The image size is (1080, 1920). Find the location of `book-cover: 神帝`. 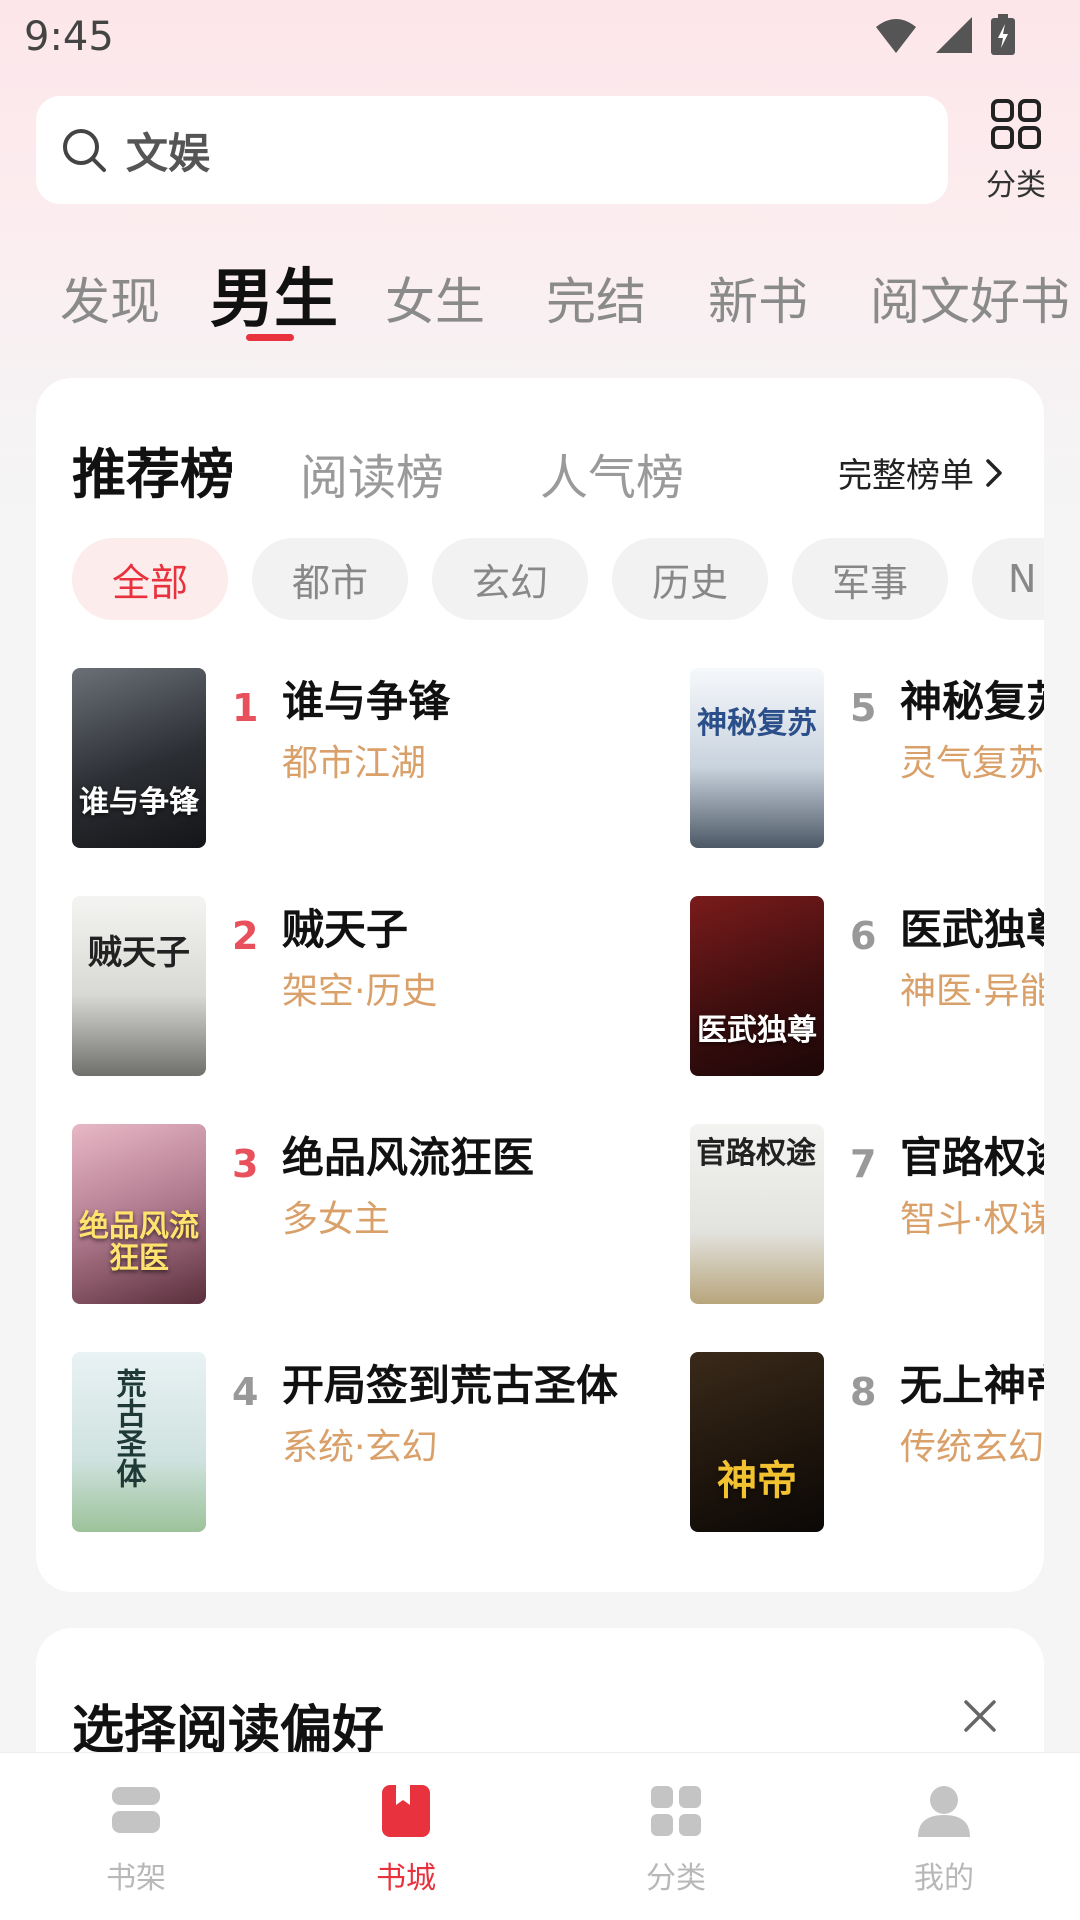

book-cover: 神帝 is located at coordinates (757, 1442).